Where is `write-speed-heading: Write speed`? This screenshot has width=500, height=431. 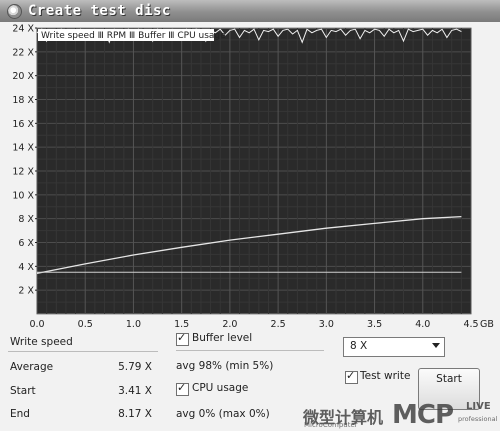 write-speed-heading: Write speed is located at coordinates (41, 342).